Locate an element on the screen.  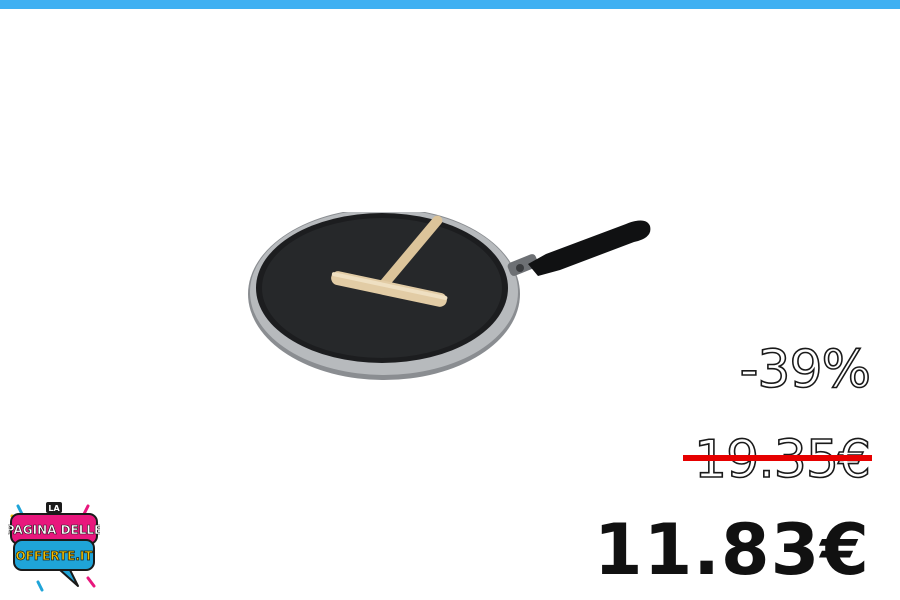
svg-text: OFFERTE.IT is located at coordinates (54, 556).